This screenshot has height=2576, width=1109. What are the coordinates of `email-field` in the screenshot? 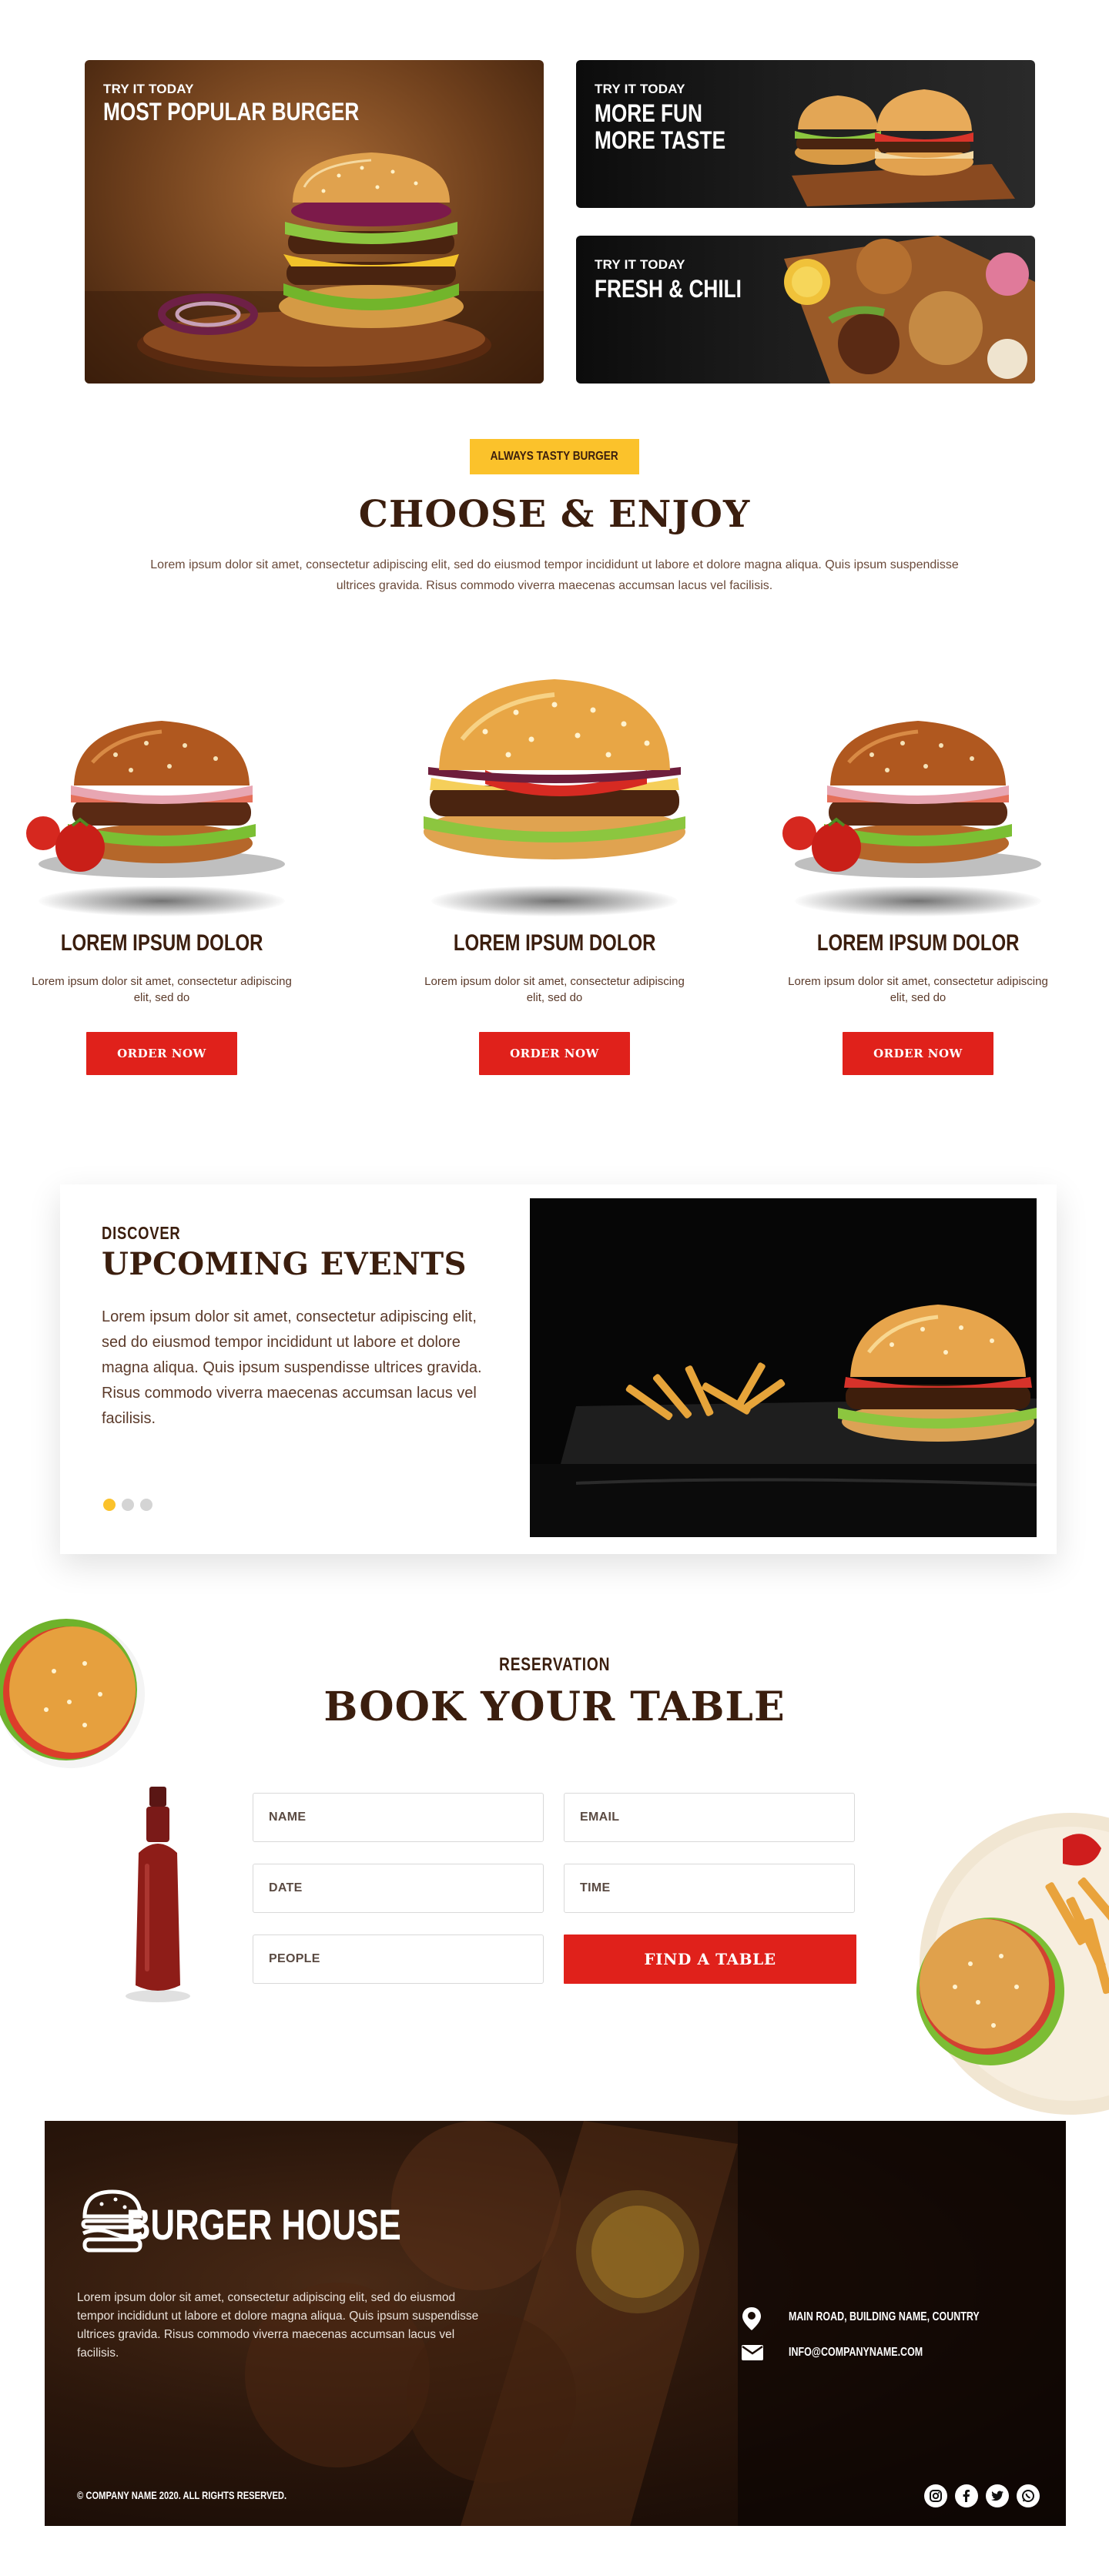 It's located at (709, 1818).